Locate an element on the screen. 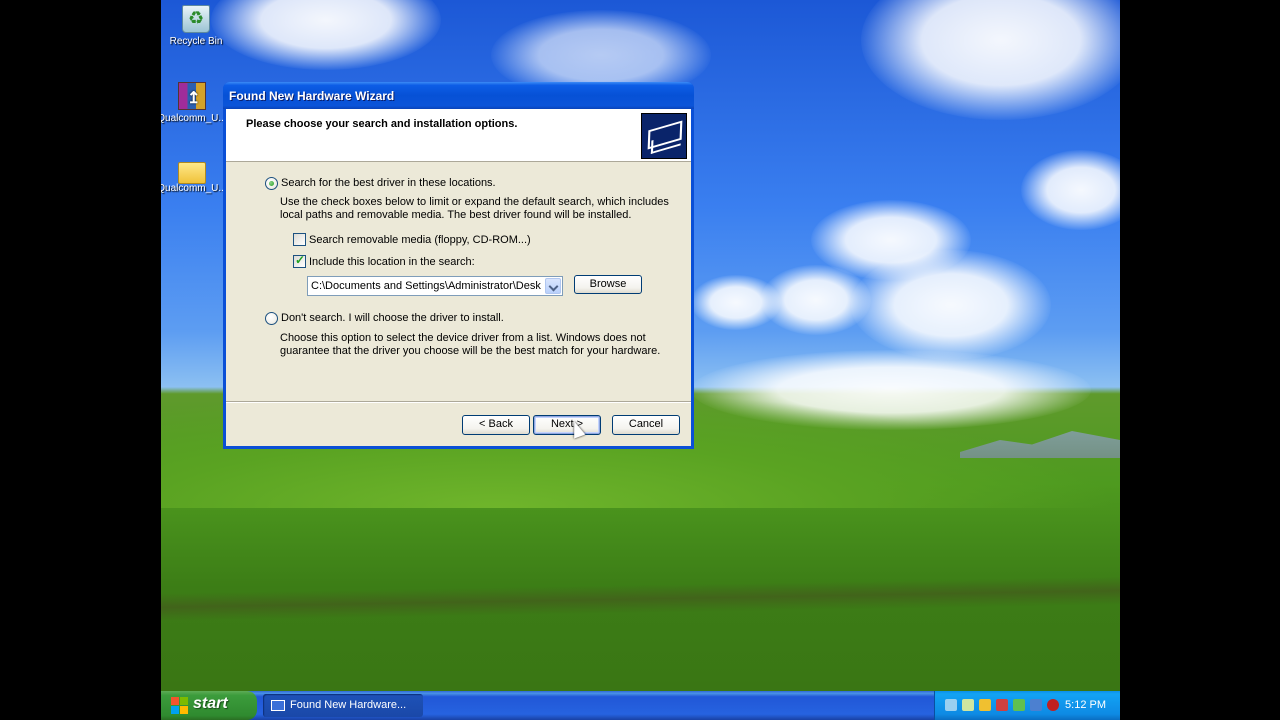 The height and width of the screenshot is (720, 1280). next-button: Next > is located at coordinates (567, 425).